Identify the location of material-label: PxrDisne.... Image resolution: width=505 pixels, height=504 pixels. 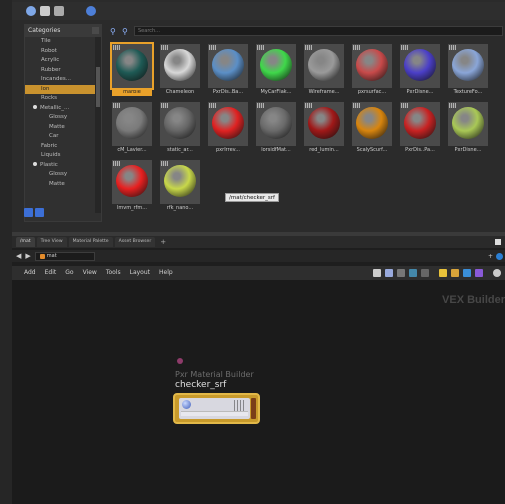
(420, 92).